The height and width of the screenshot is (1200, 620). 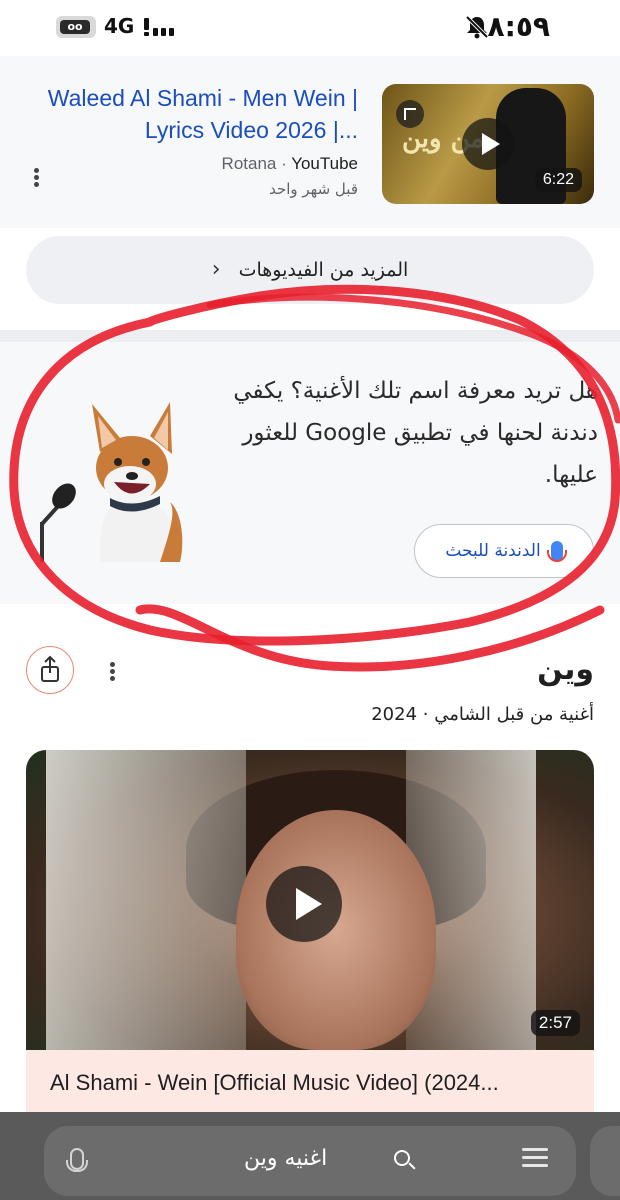 I want to click on search-box: اغنيه وين, so click(x=310, y=1161).